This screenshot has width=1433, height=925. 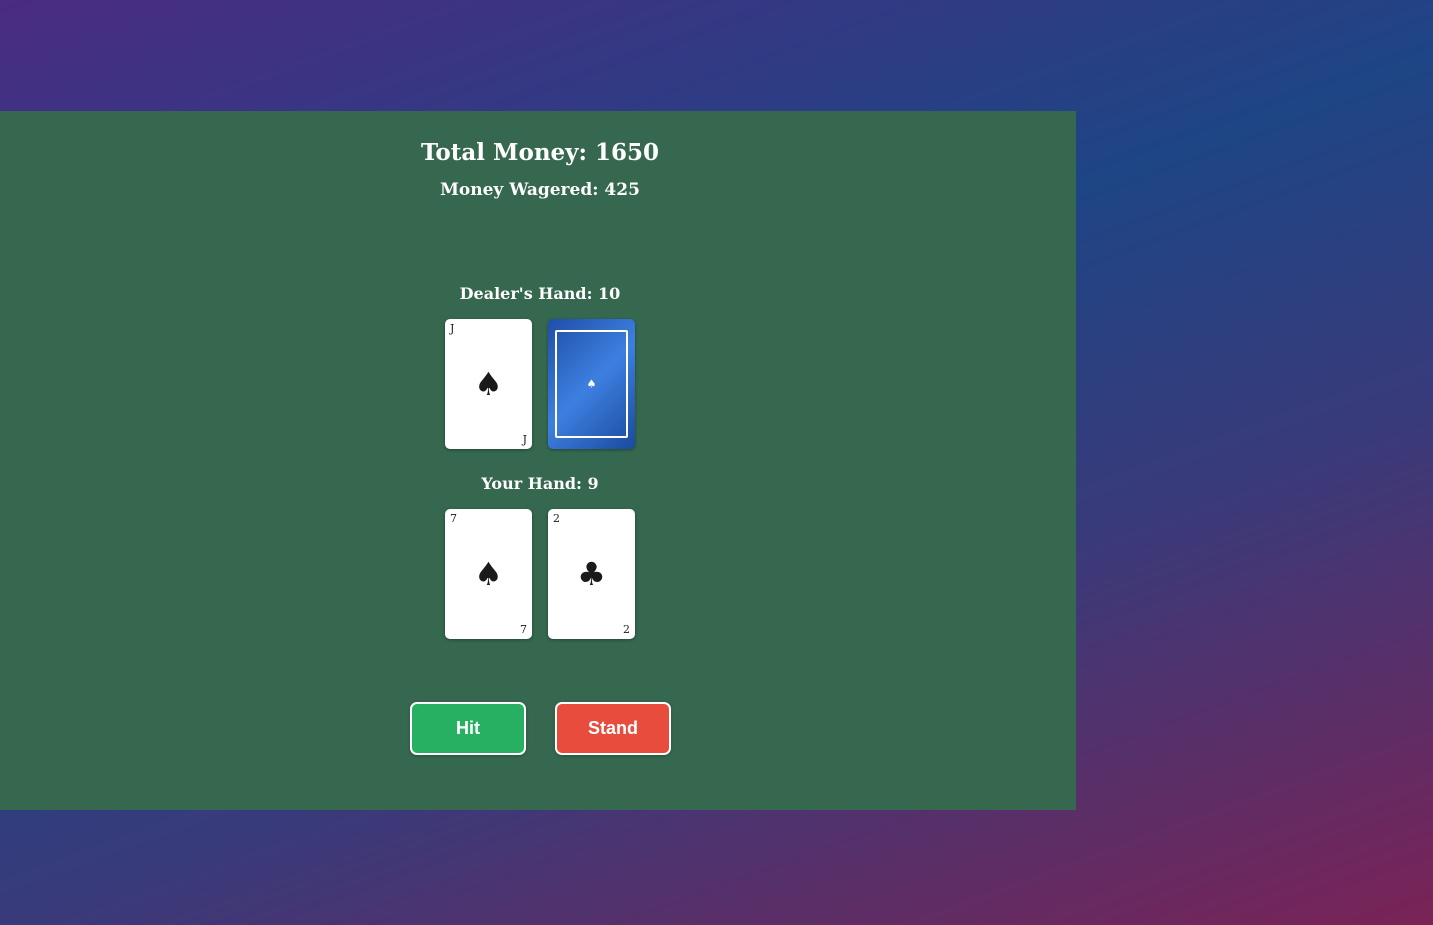 I want to click on card-rank-bottom: 2, so click(x=626, y=629).